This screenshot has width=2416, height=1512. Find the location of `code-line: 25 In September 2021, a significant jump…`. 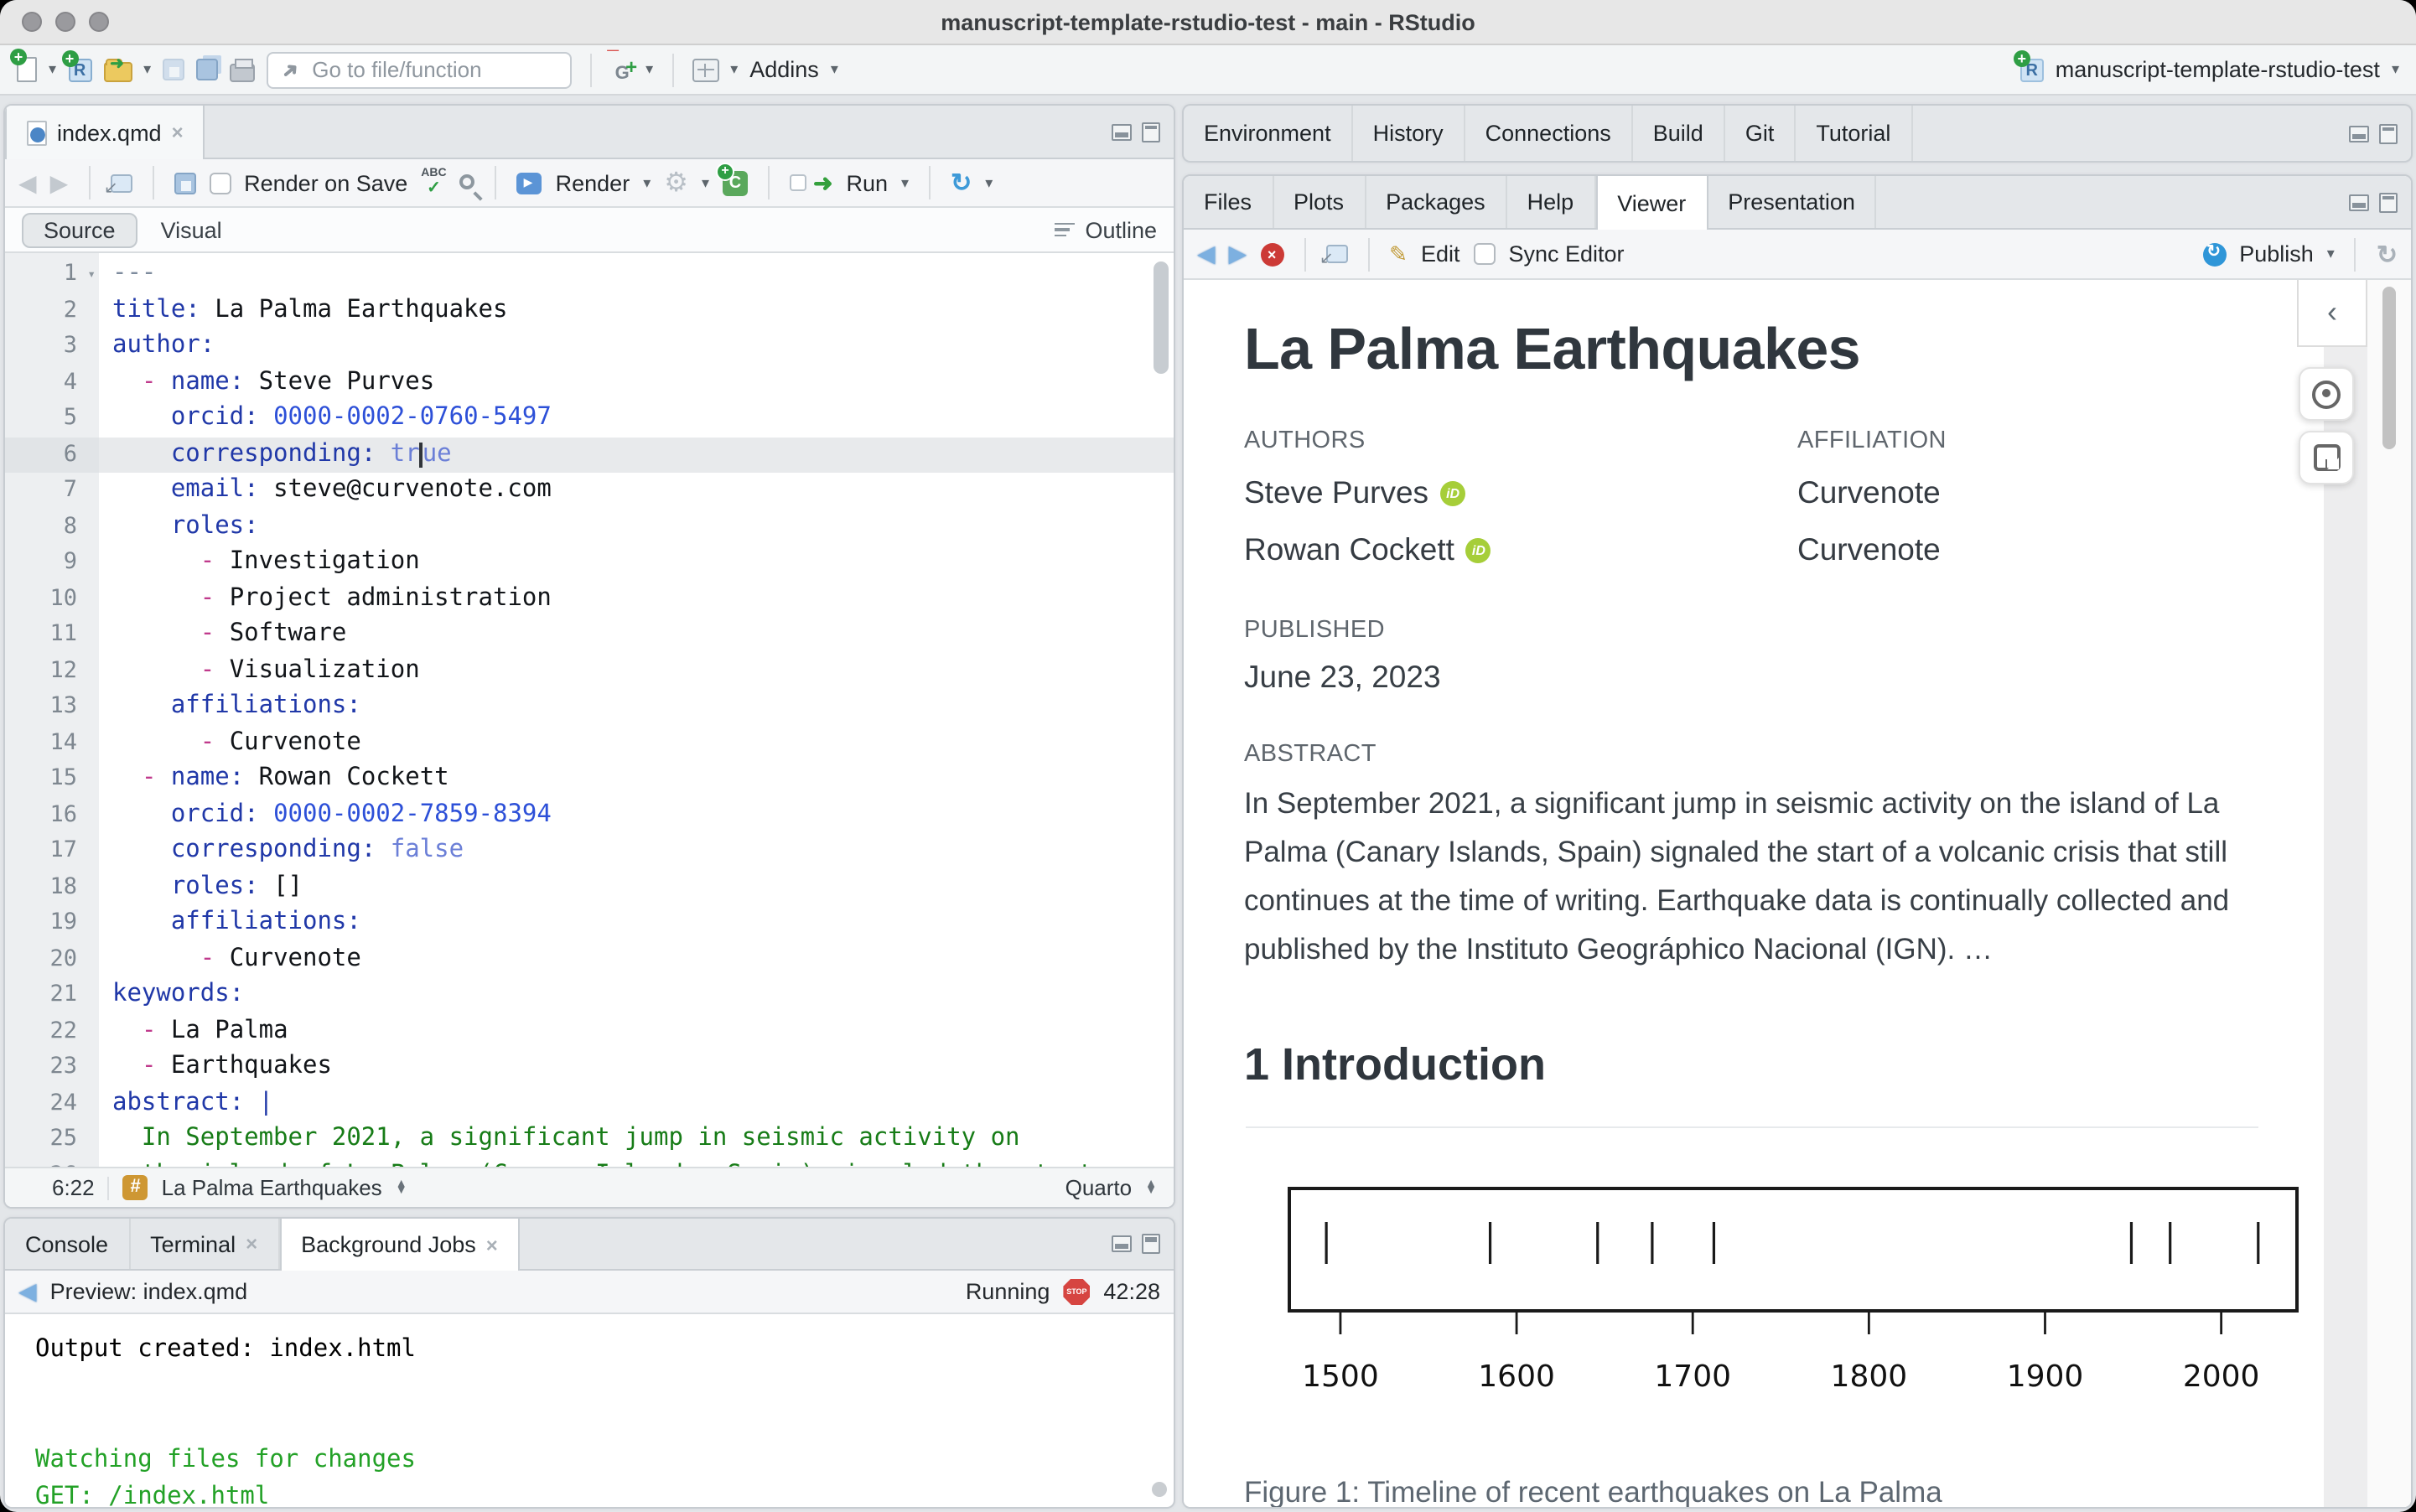

code-line: 25 In September 2021, a significant jump… is located at coordinates (589, 1139).